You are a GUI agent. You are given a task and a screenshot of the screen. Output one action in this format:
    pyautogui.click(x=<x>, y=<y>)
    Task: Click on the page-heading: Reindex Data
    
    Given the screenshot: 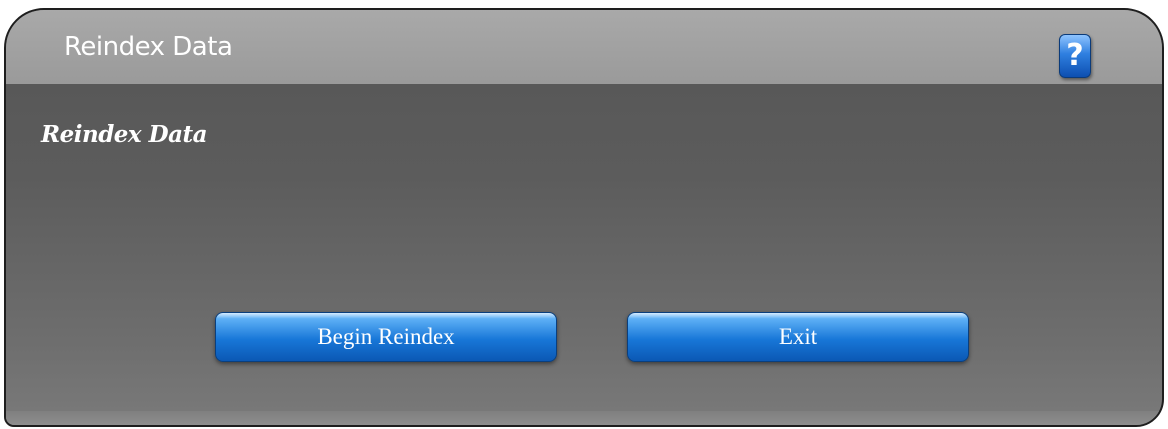 What is the action you would take?
    pyautogui.click(x=124, y=134)
    